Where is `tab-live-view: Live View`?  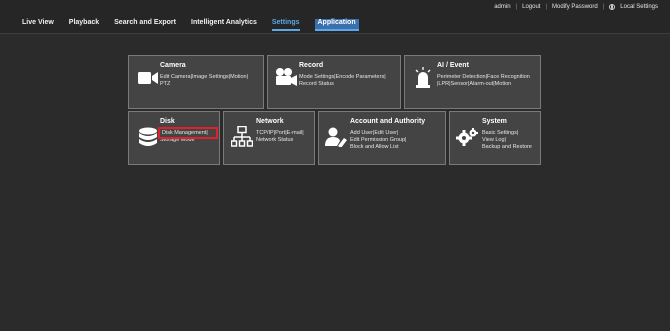
tab-live-view: Live View is located at coordinates (38, 25).